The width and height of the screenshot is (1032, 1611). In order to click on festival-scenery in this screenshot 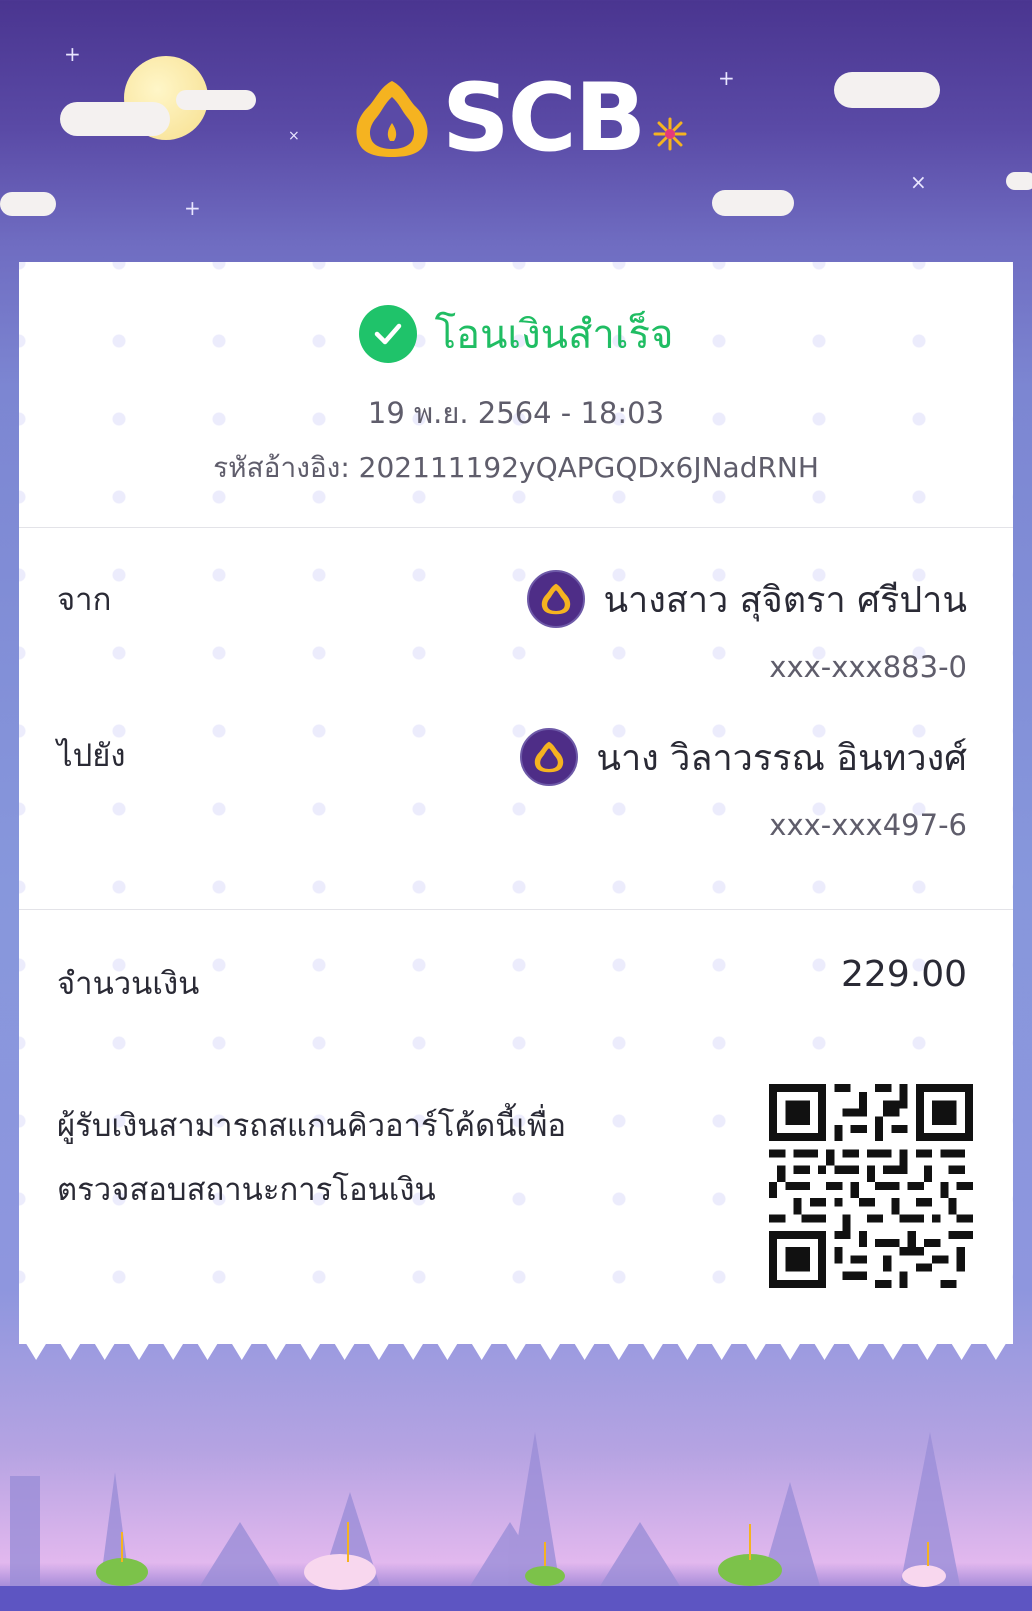, I will do `click(516, 1521)`.